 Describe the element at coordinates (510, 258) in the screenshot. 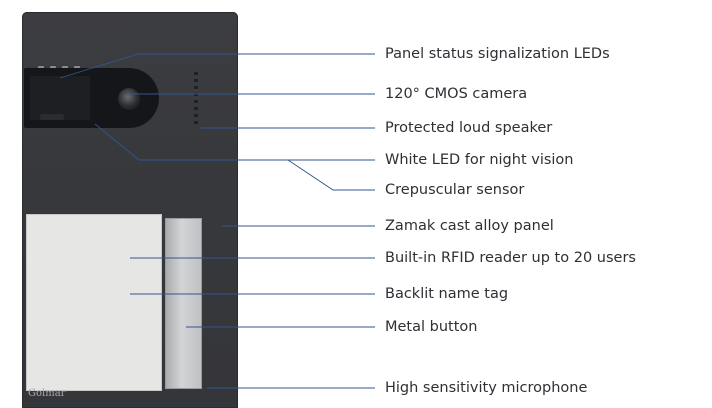

I see `label-rfid: Built-in RFID reader up to 20 users` at that location.